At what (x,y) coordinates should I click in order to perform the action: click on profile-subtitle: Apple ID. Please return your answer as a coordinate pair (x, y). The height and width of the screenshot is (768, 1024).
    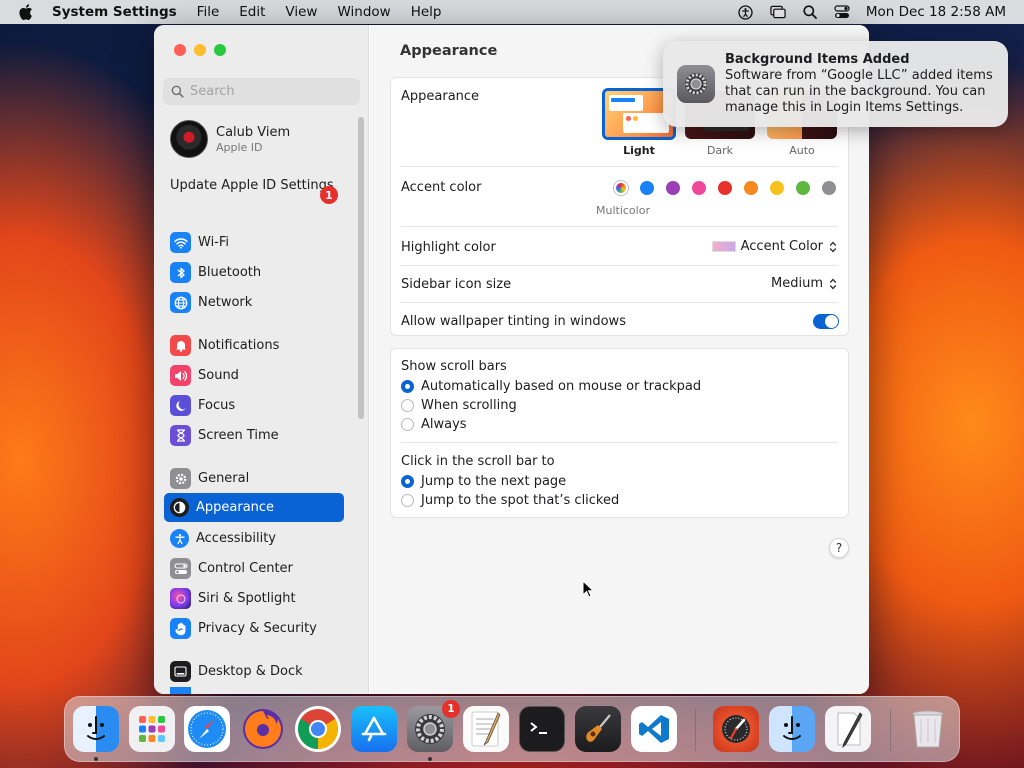
    Looking at the image, I should click on (239, 147).